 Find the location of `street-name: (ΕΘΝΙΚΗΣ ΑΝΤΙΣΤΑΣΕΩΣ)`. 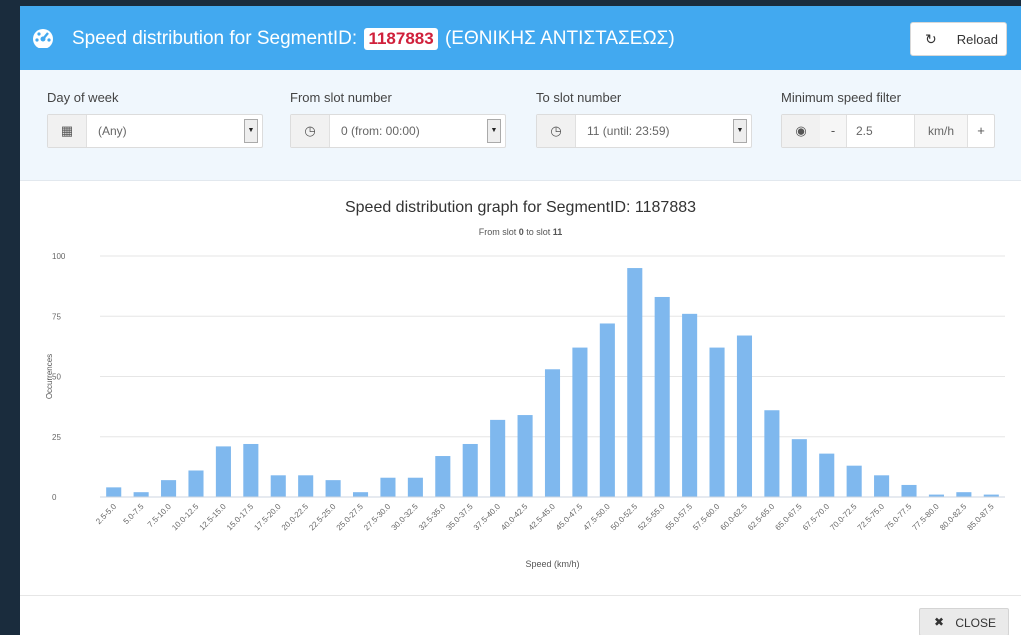

street-name: (ΕΘΝΙΚΗΣ ΑΝΤΙΣΤΑΣΕΩΣ) is located at coordinates (559, 38).